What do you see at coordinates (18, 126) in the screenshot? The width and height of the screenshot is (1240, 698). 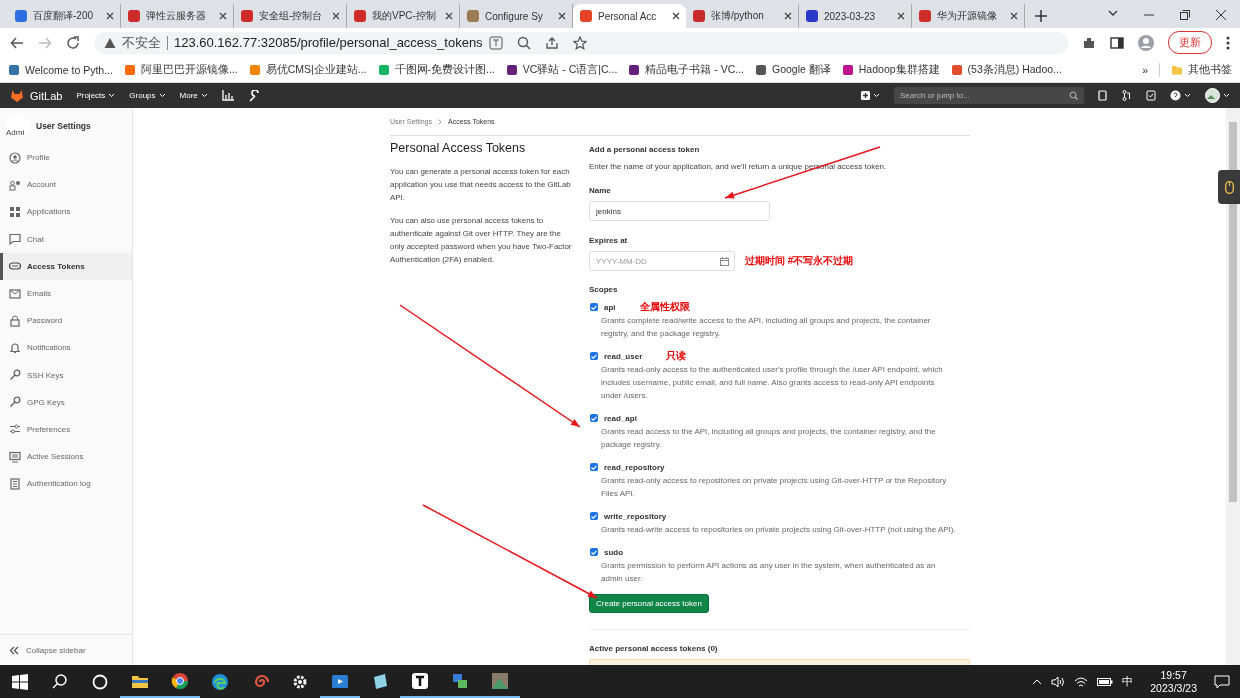 I see `avatar-alt-text: Admi` at bounding box center [18, 126].